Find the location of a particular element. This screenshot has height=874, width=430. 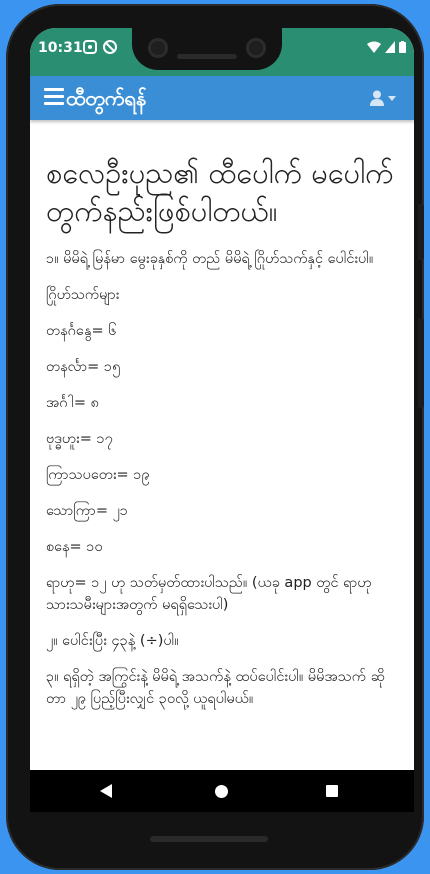

user-menu-button is located at coordinates (383, 98).